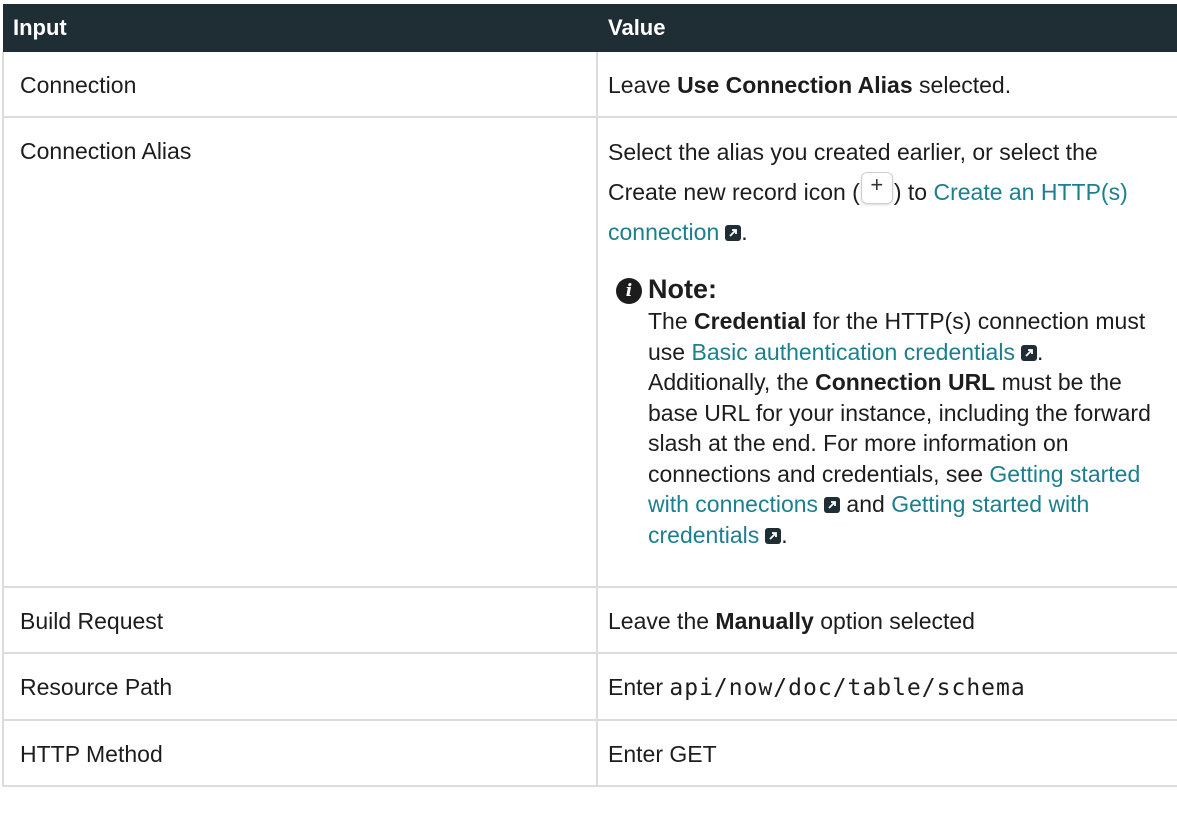 This screenshot has width=1177, height=826. I want to click on value-cell: Leave the Manually option selected, so click(887, 620).